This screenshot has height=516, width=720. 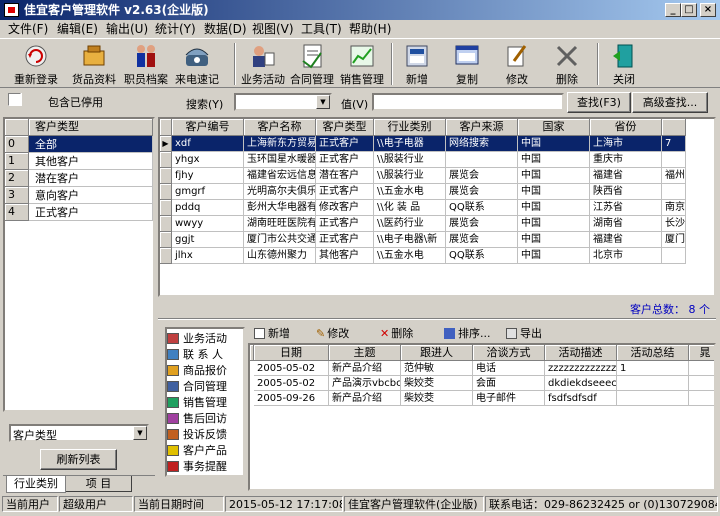 What do you see at coordinates (208, 224) in the screenshot?
I see `customer-cell: wwyy` at bounding box center [208, 224].